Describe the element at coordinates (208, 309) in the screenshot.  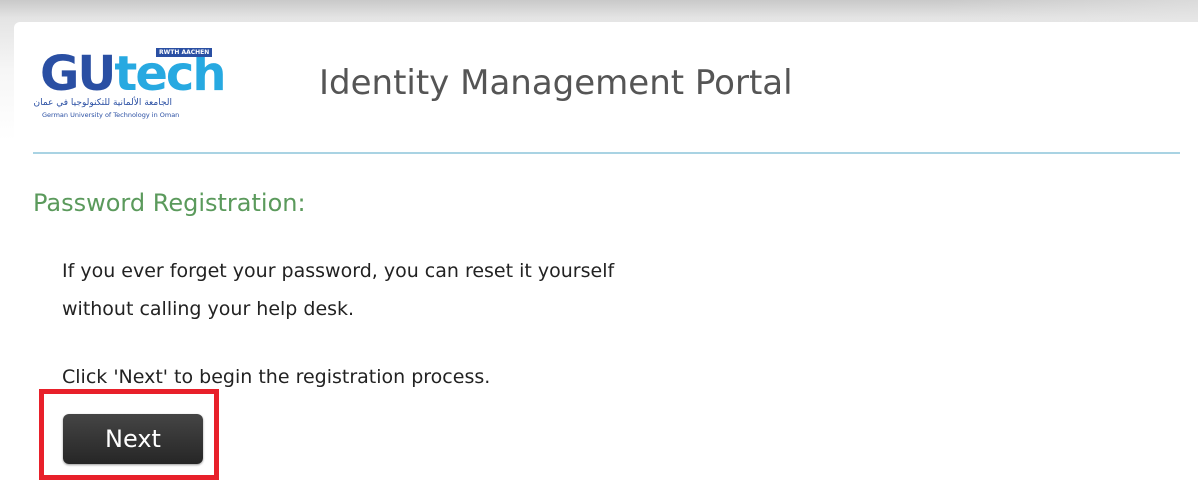
I see `instruction-line-2: without calling your help desk.` at that location.